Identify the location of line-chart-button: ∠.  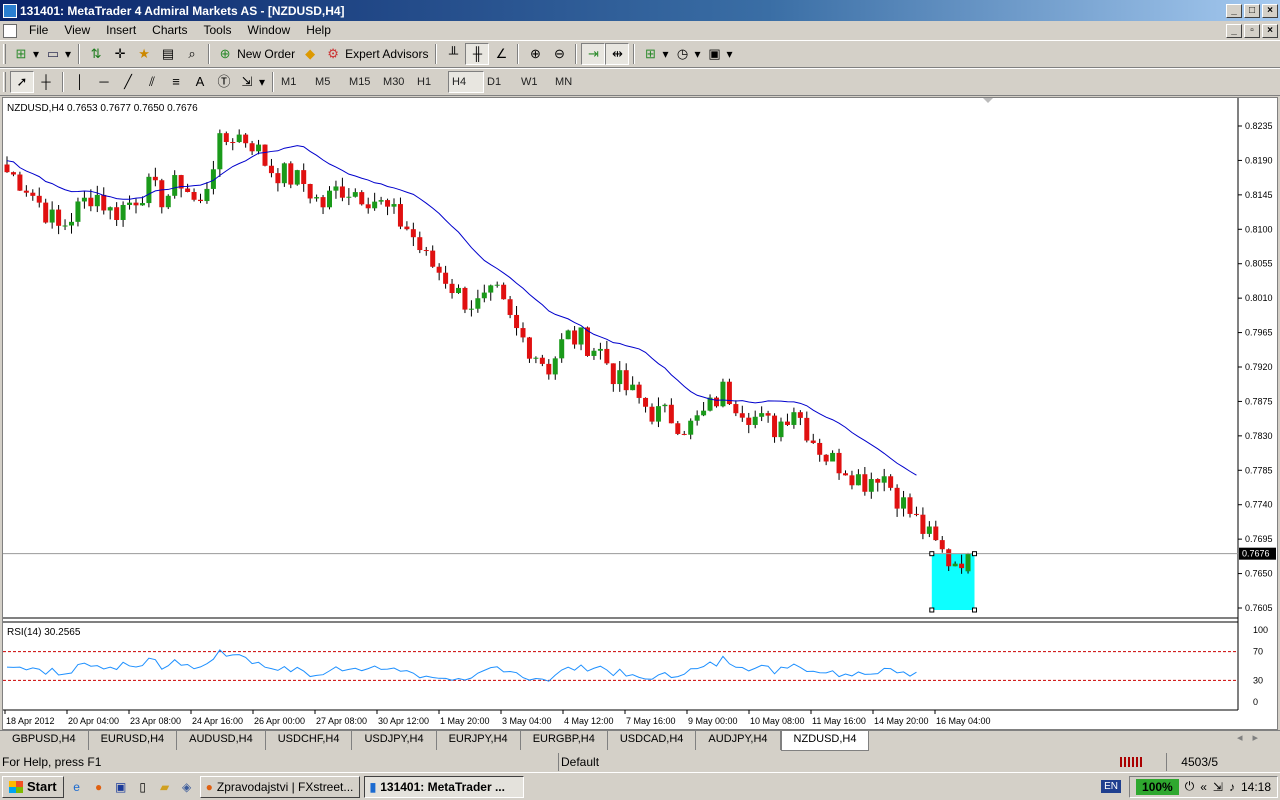
(501, 54).